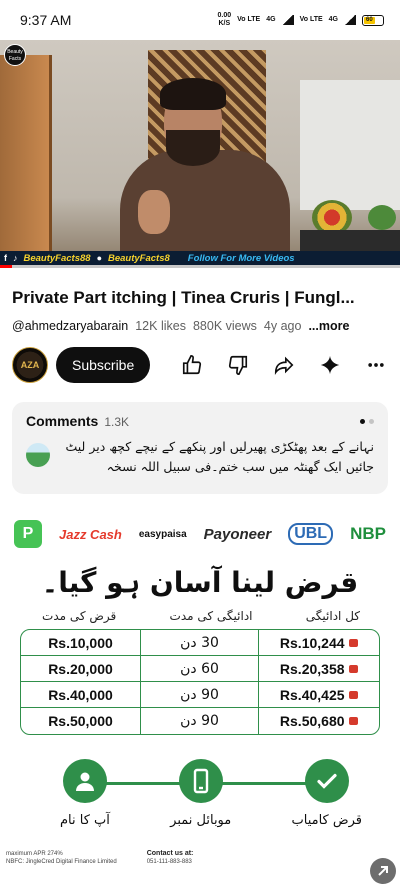  What do you see at coordinates (81, 721) in the screenshot?
I see `loan-amount: Rs.50,000` at bounding box center [81, 721].